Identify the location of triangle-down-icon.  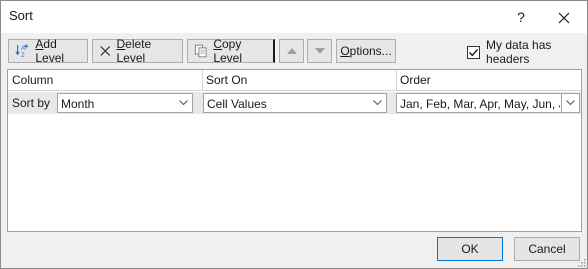
(319, 51).